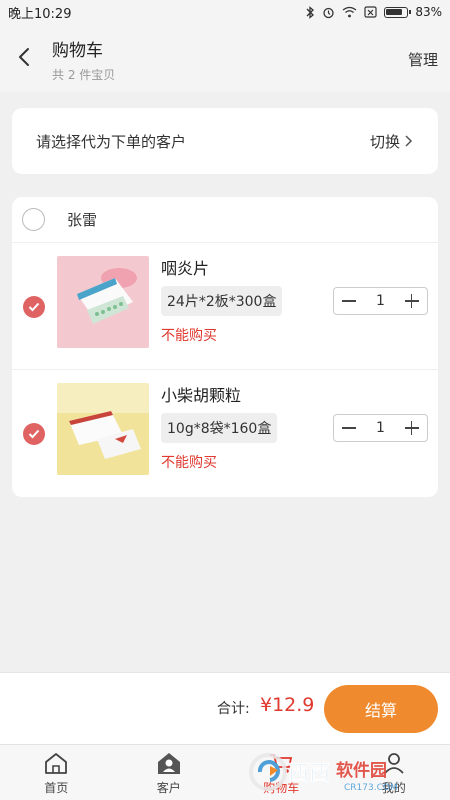  I want to click on status-icons: 83%, so click(373, 12).